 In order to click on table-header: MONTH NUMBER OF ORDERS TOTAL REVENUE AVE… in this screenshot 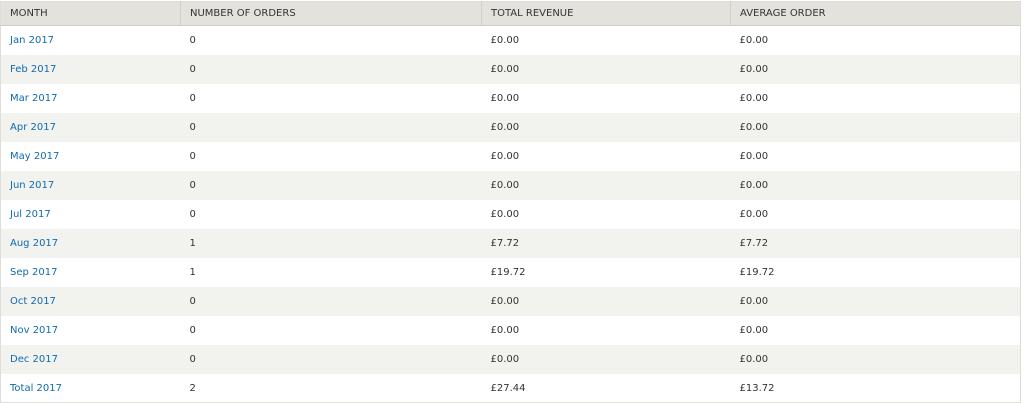, I will do `click(510, 13)`.